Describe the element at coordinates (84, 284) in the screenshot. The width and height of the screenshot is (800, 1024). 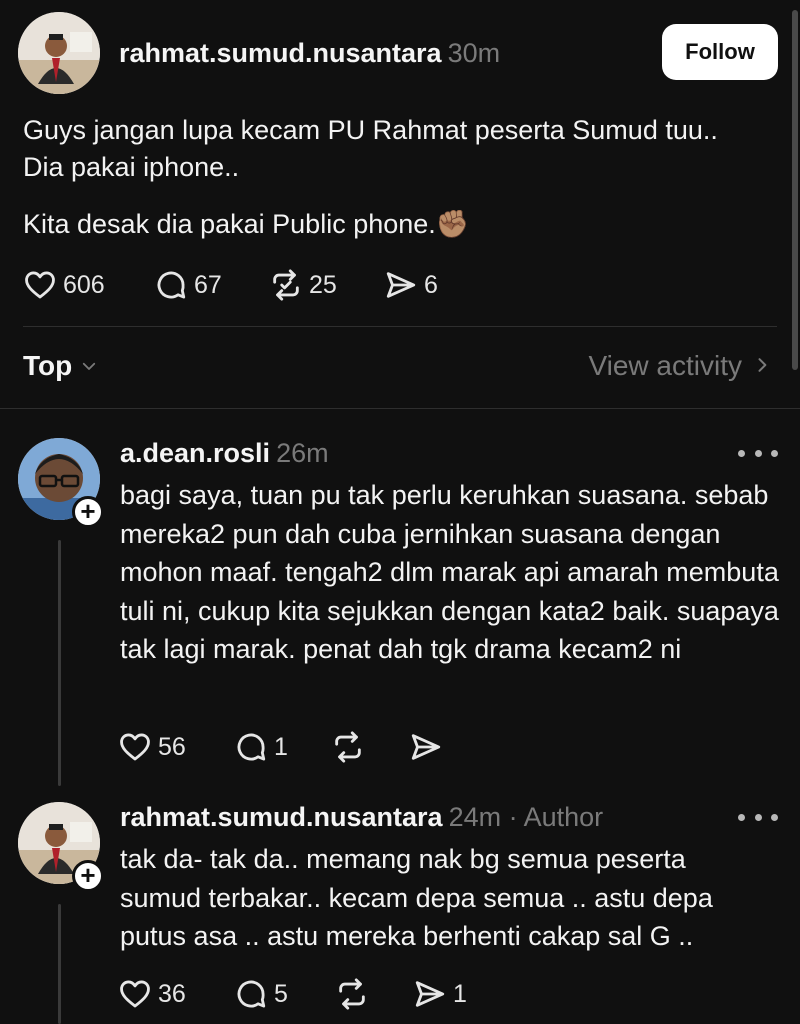
I see `like-count: 606` at that location.